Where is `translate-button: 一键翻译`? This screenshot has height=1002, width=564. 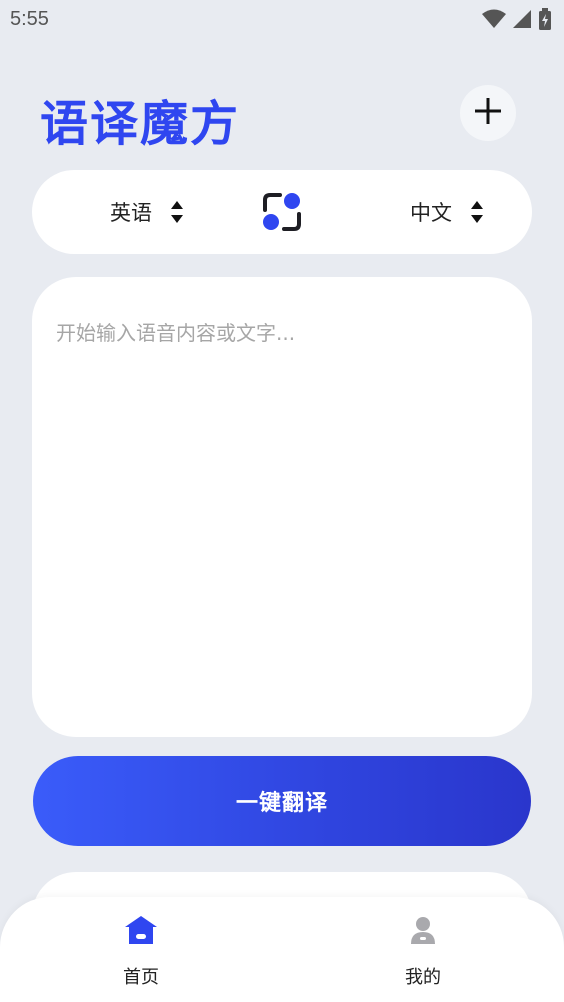
translate-button: 一键翻译 is located at coordinates (282, 801).